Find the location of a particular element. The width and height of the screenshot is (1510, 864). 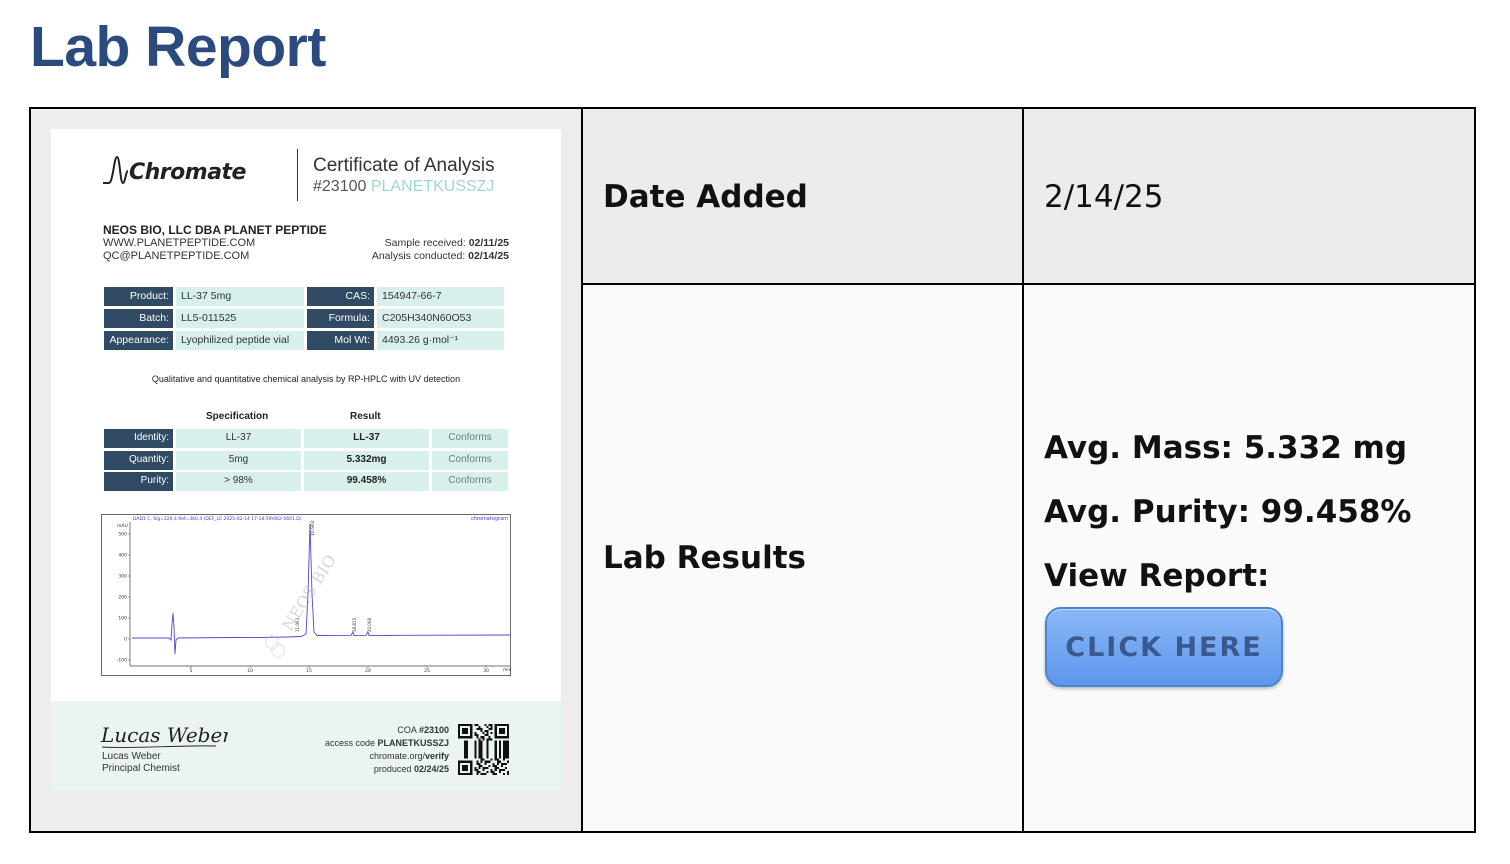

test-spec: 5mg is located at coordinates (238, 460).